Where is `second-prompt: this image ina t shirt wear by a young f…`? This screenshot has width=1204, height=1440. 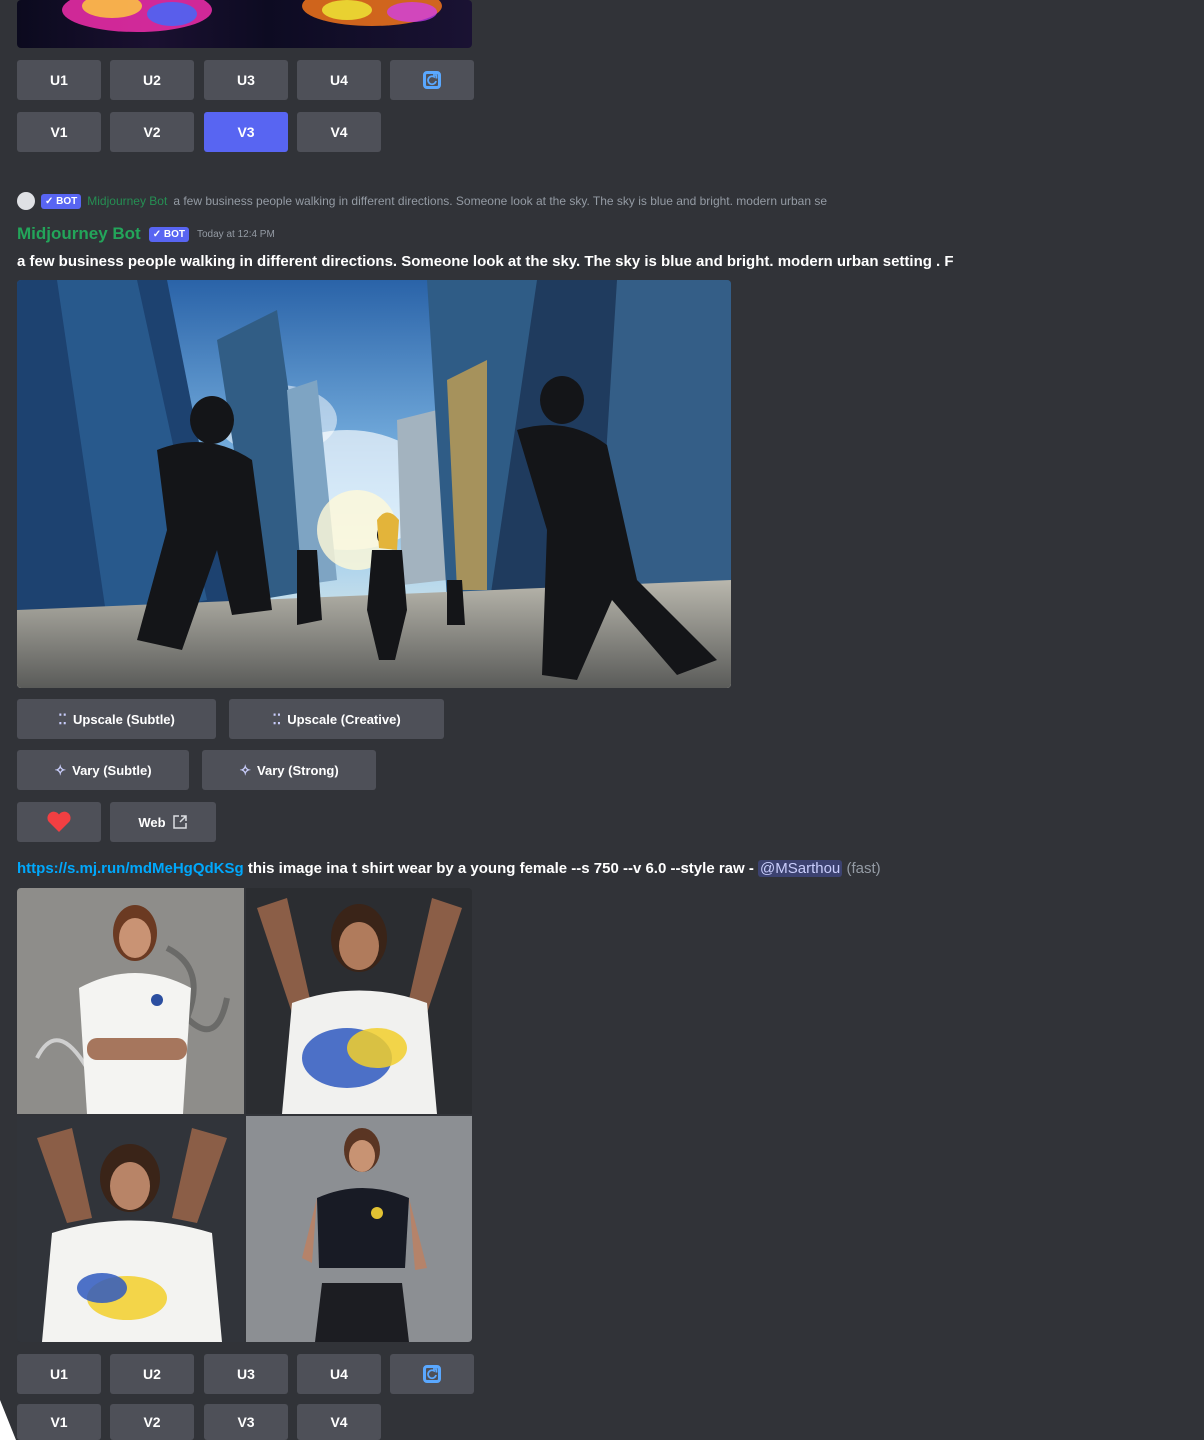
second-prompt: this image ina t shirt wear by a young f… is located at coordinates (501, 868).